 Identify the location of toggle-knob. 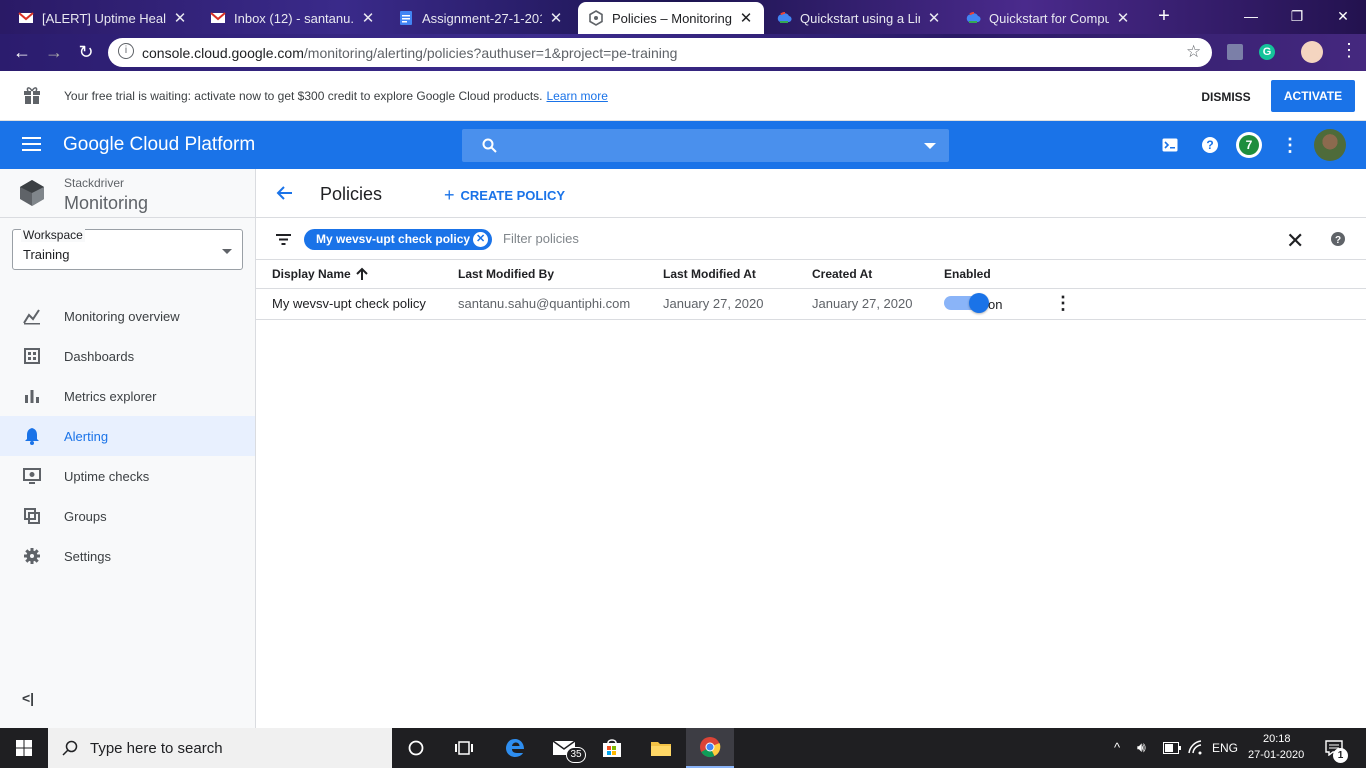
(979, 303).